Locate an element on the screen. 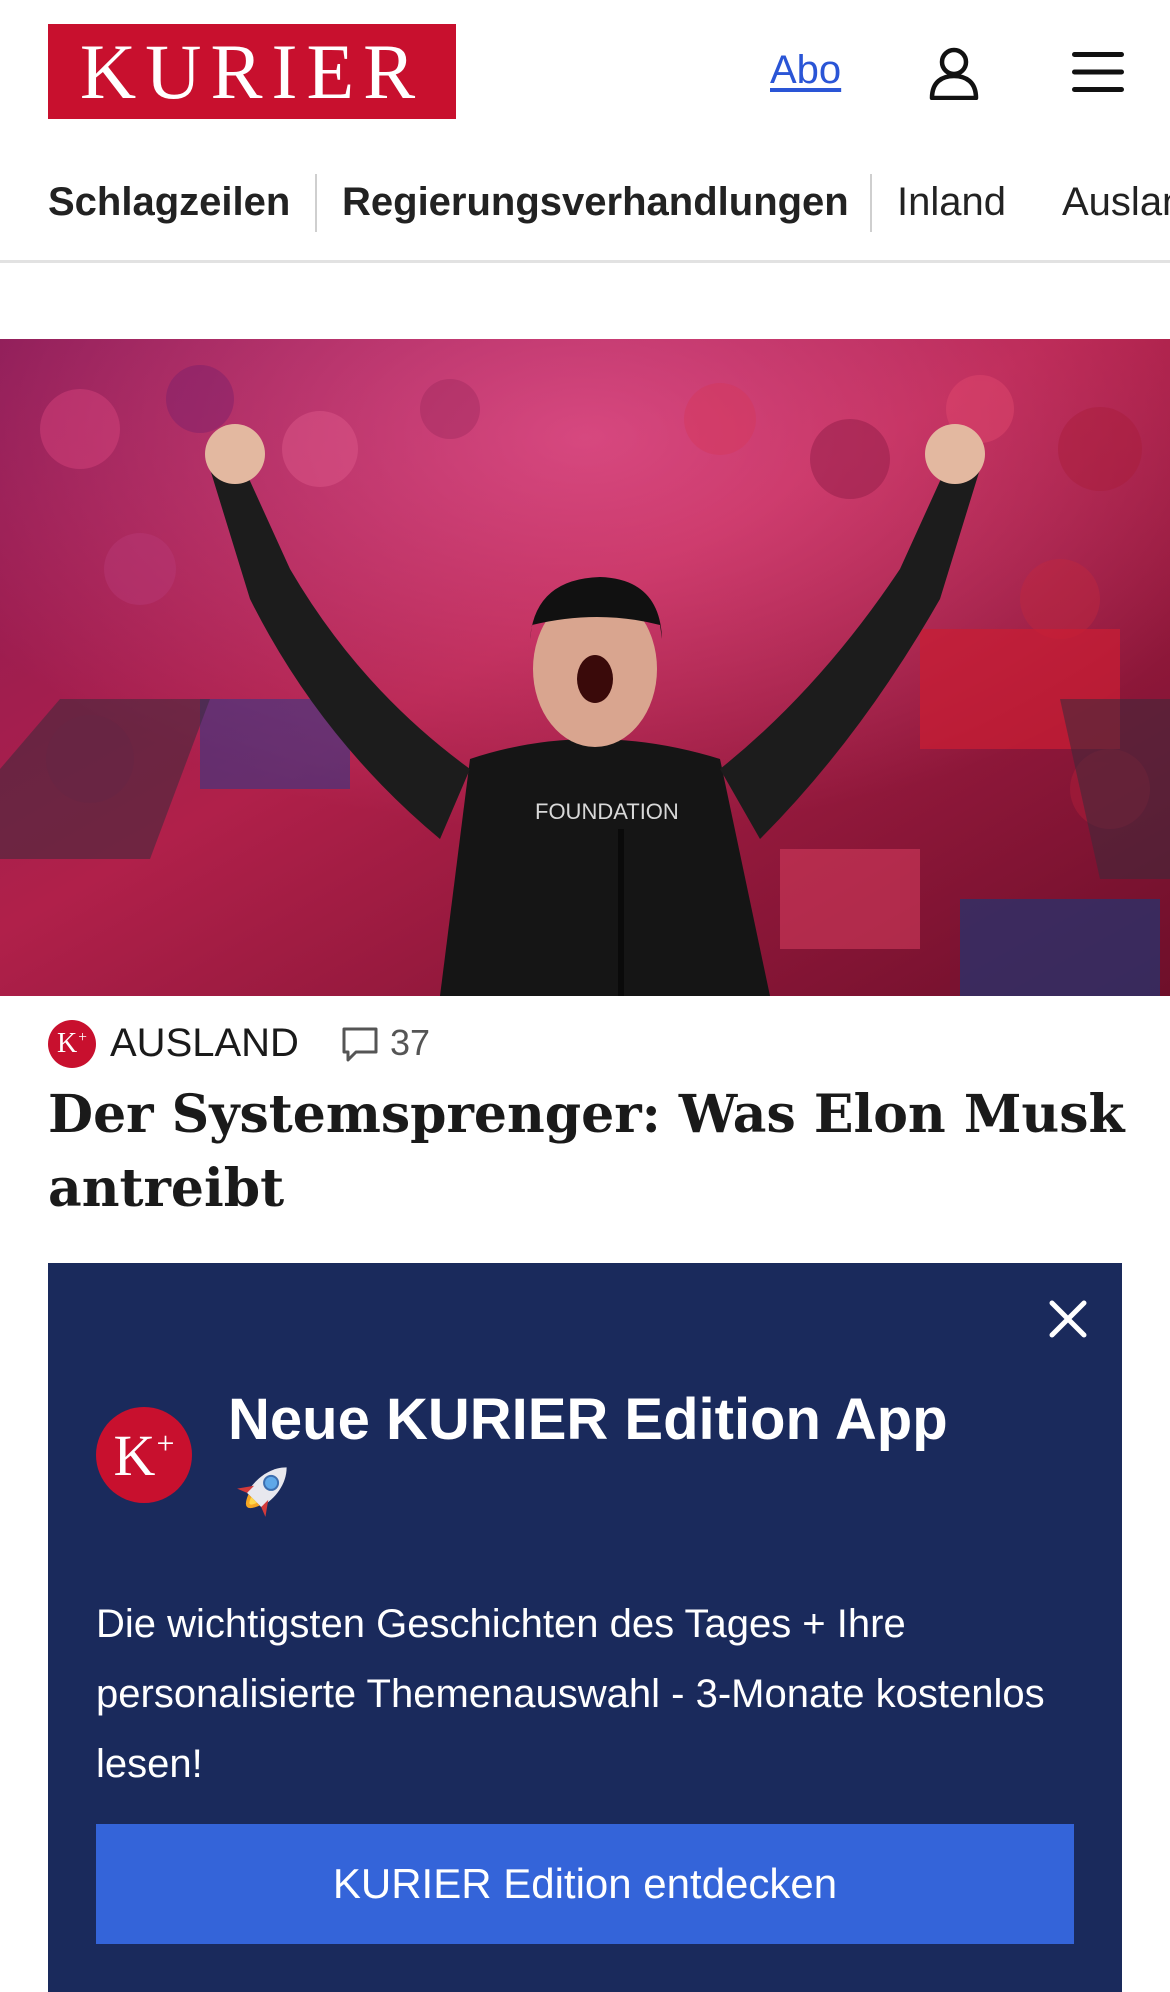 Image resolution: width=1170 pixels, height=1992 pixels. abo-link: Abo is located at coordinates (805, 70).